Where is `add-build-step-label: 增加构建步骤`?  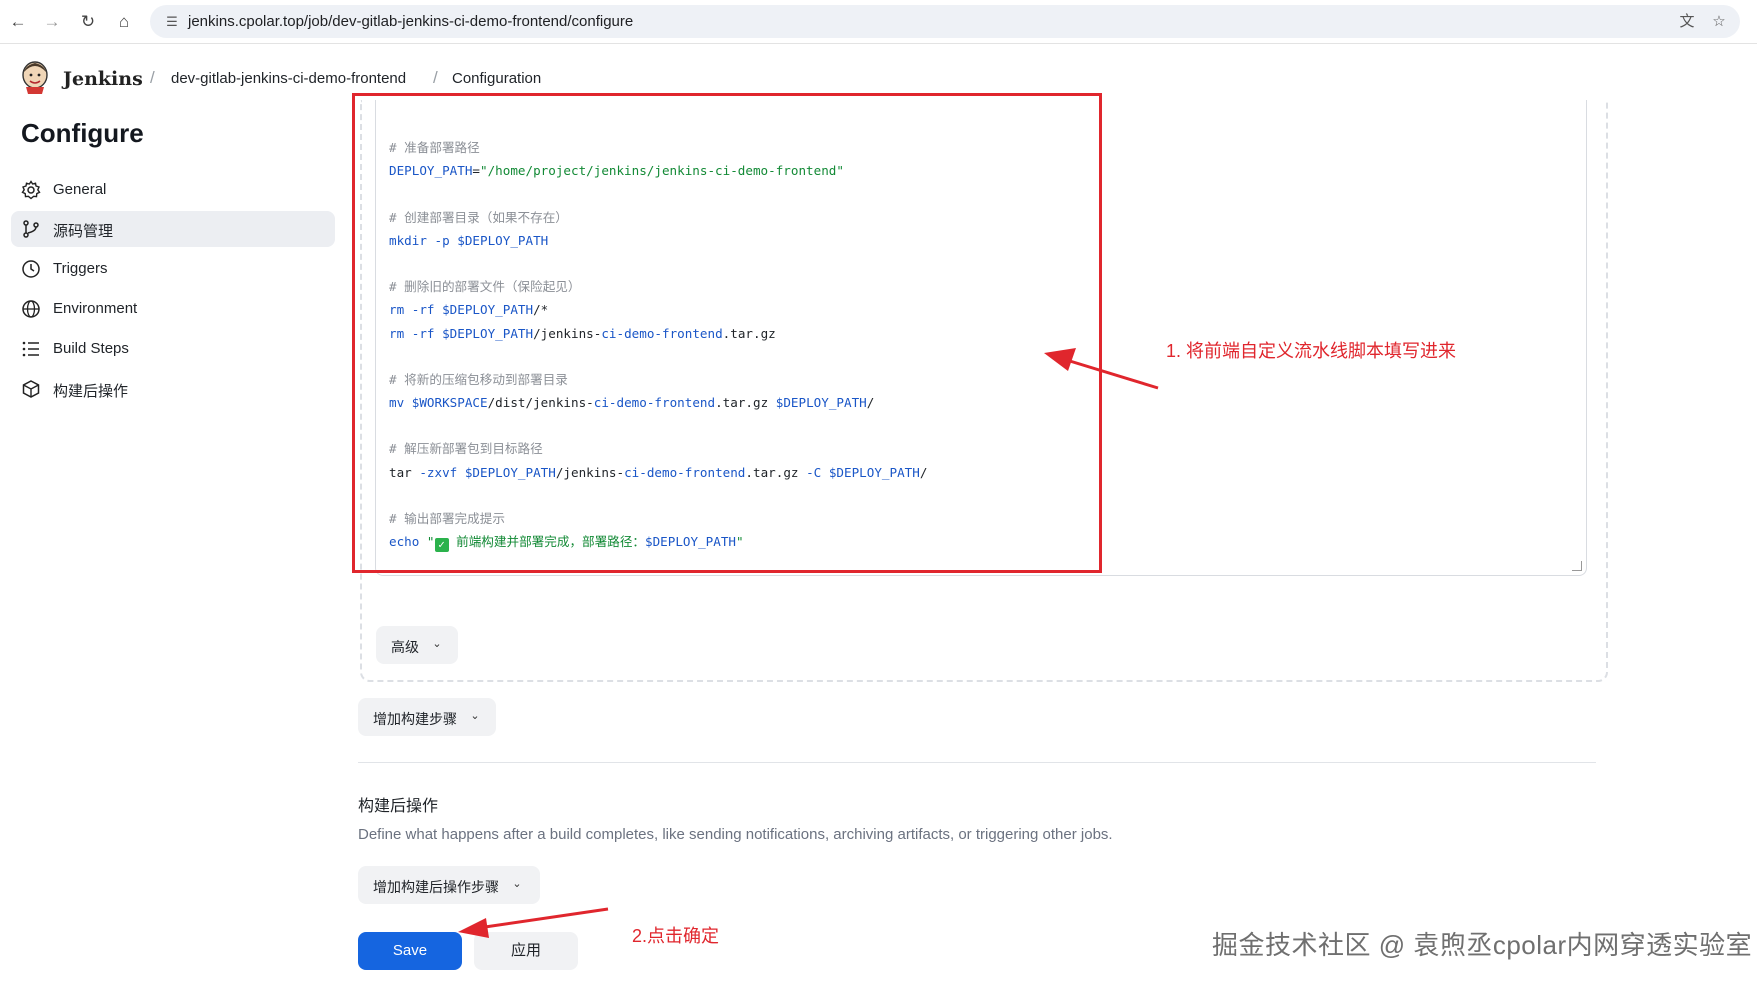 add-build-step-label: 增加构建步骤 is located at coordinates (415, 719).